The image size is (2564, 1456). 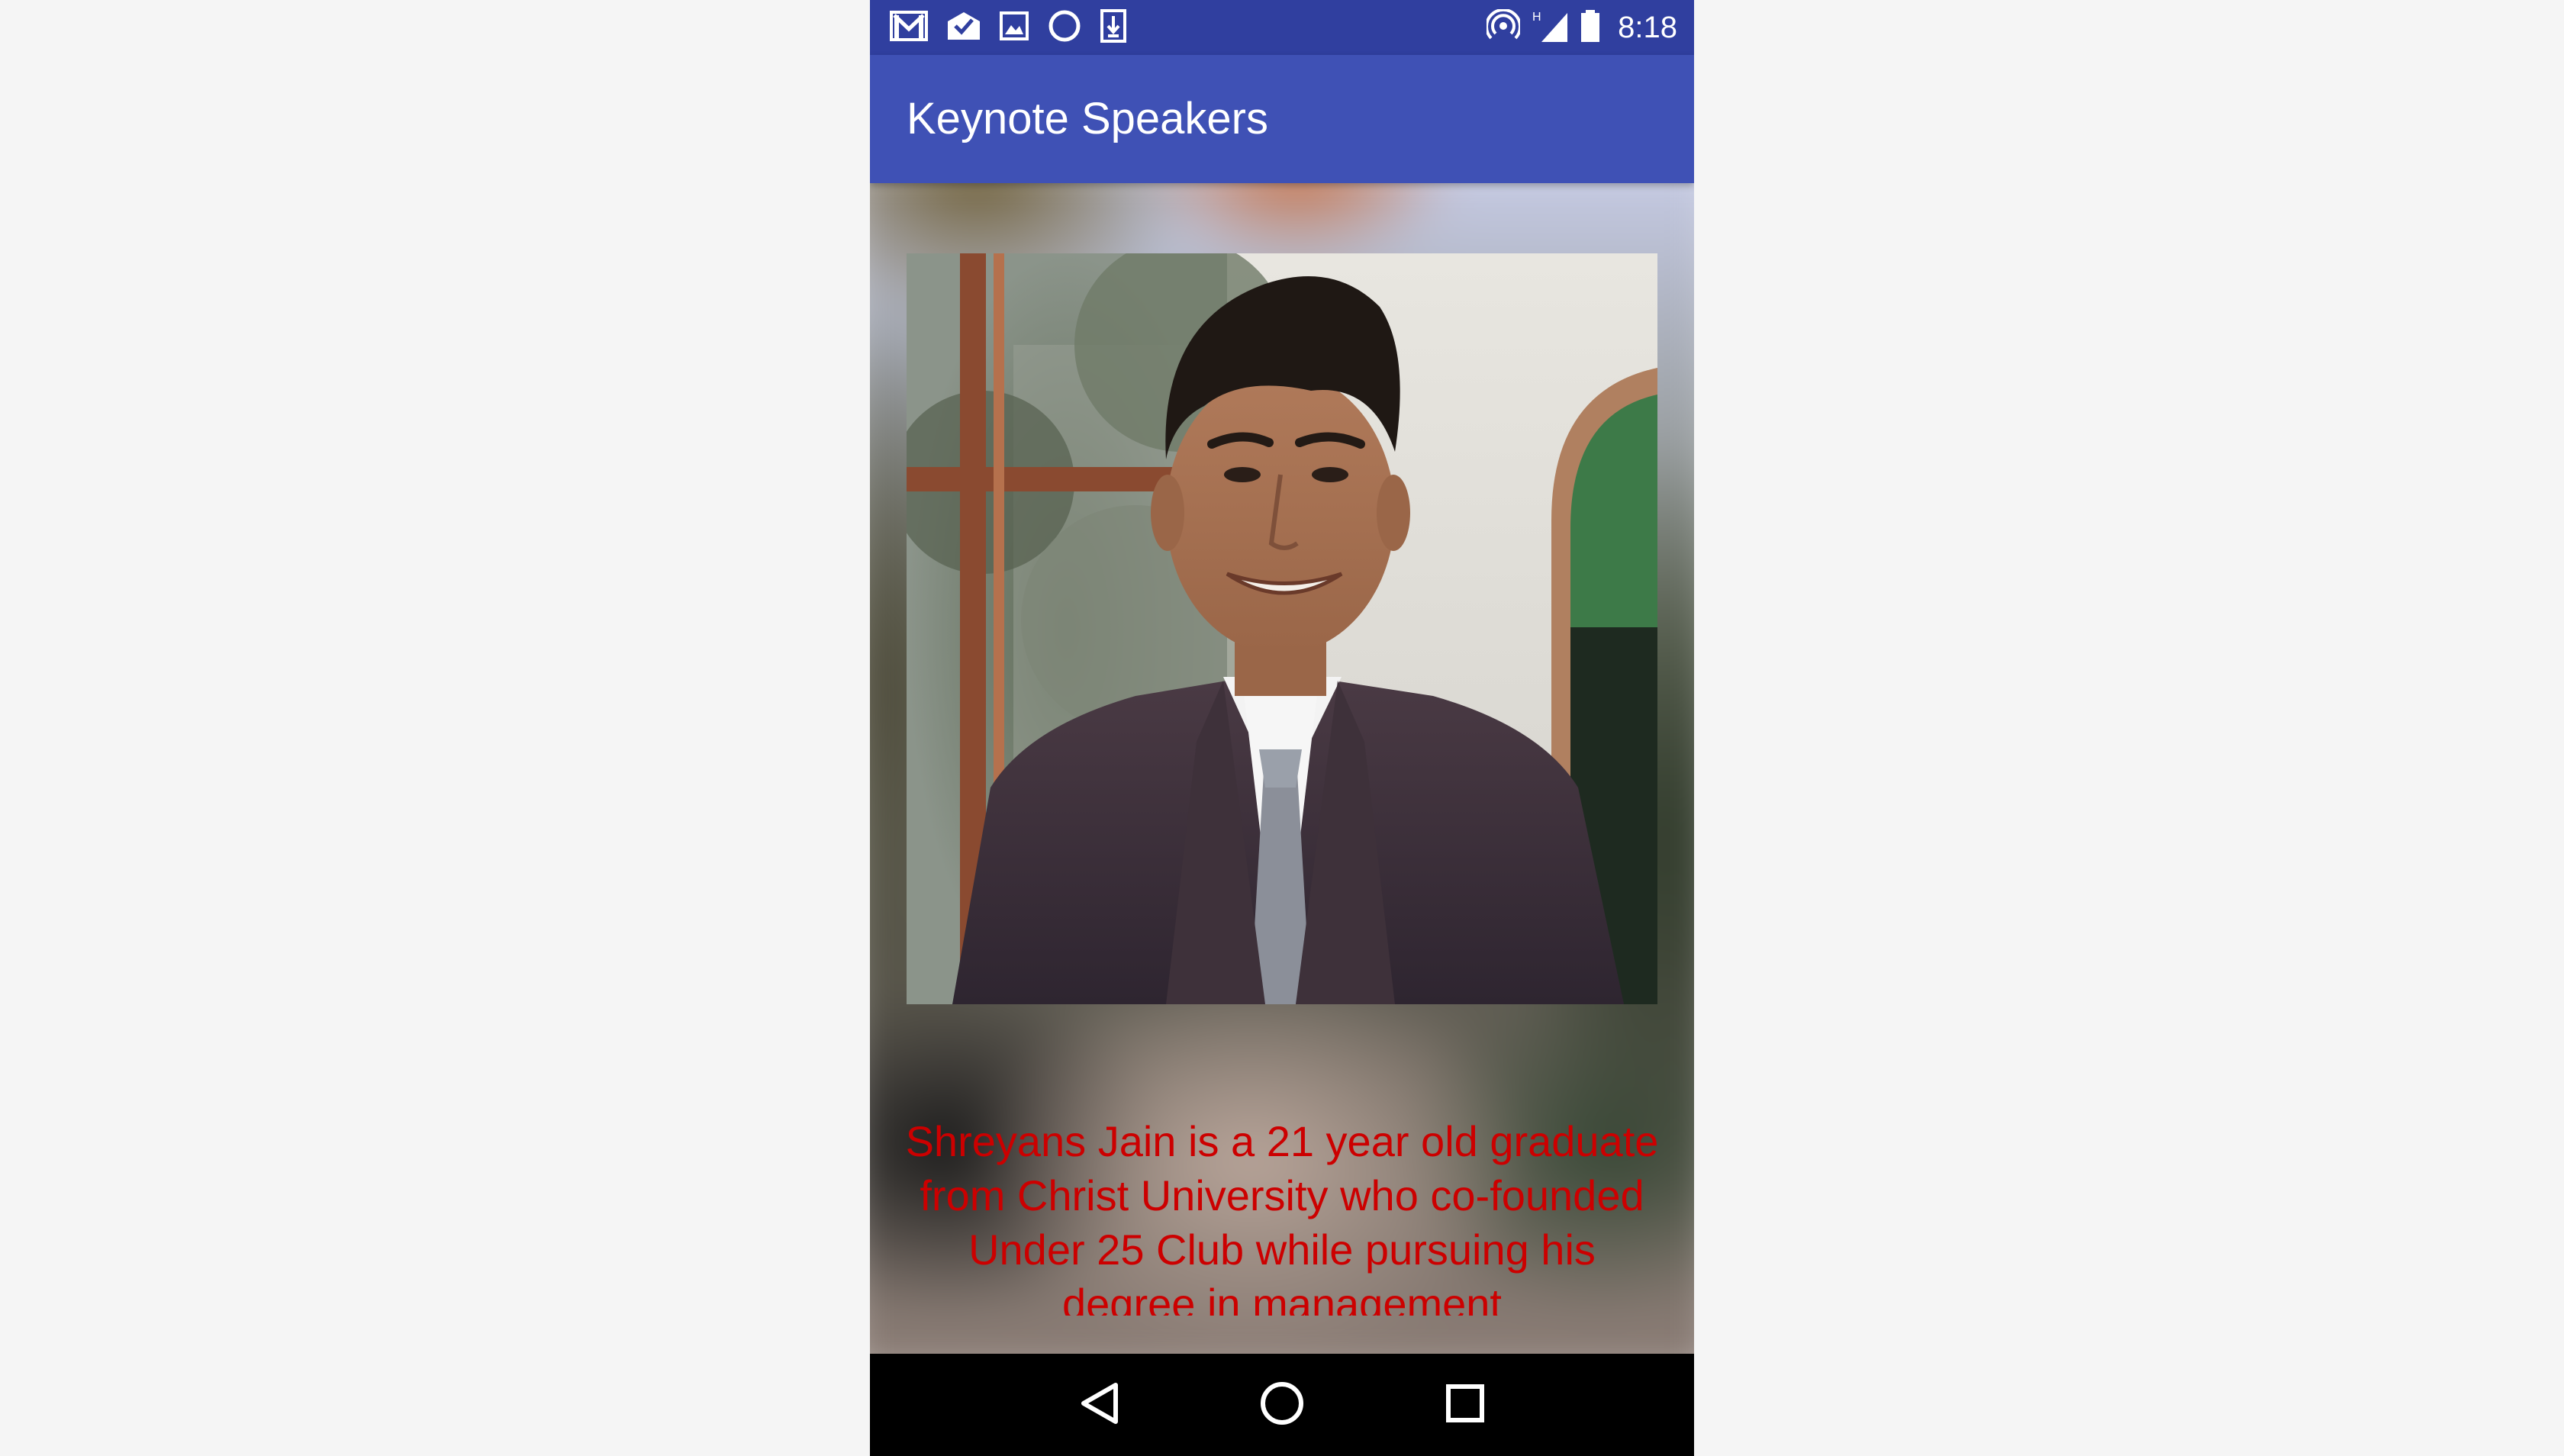 What do you see at coordinates (1503, 27) in the screenshot?
I see `hotspot-icon` at bounding box center [1503, 27].